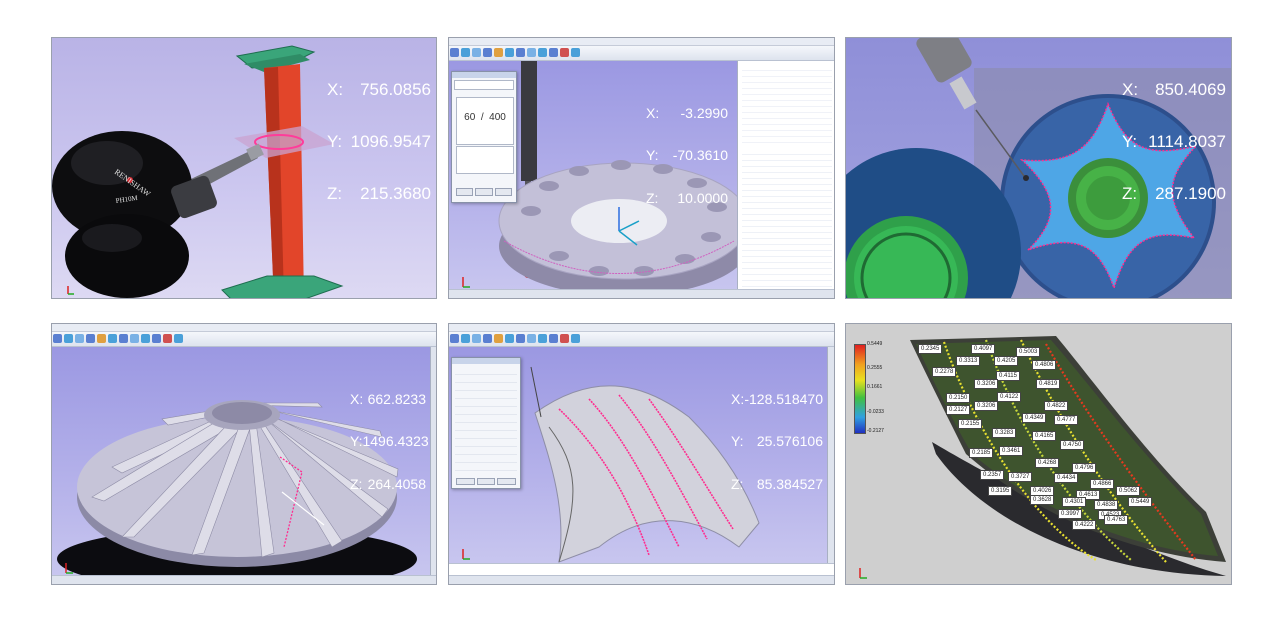 Image resolution: width=1284 pixels, height=635 pixels. Describe the element at coordinates (930, 349) in the screenshot. I see `deviation-label: 0.2345` at that location.